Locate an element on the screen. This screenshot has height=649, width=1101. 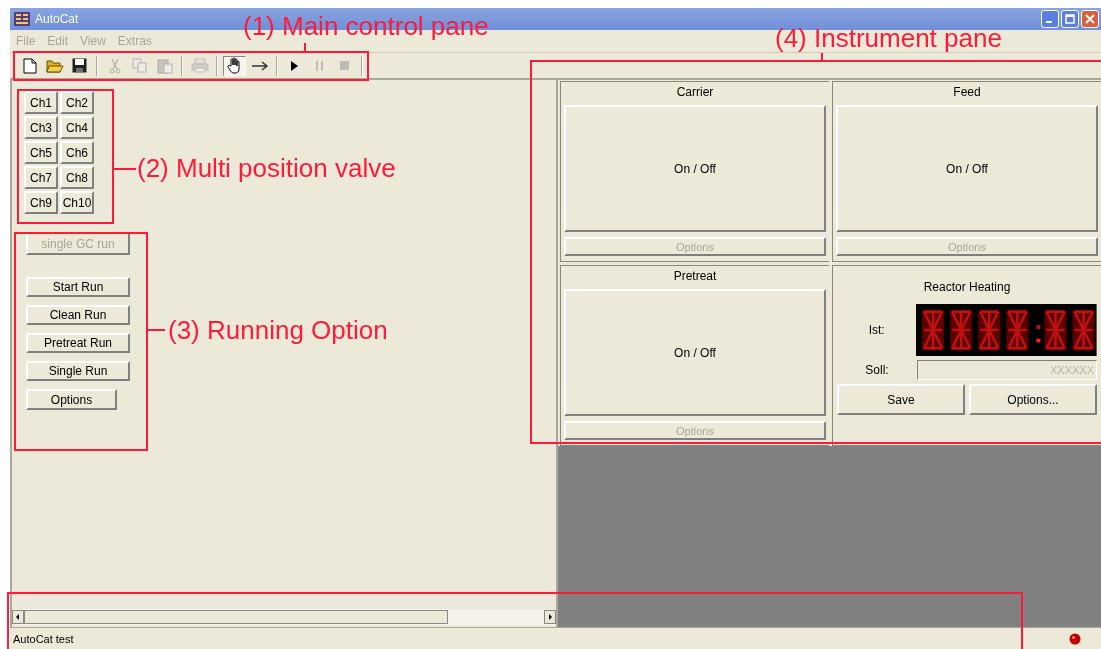
maximize-button is located at coordinates (1070, 19).